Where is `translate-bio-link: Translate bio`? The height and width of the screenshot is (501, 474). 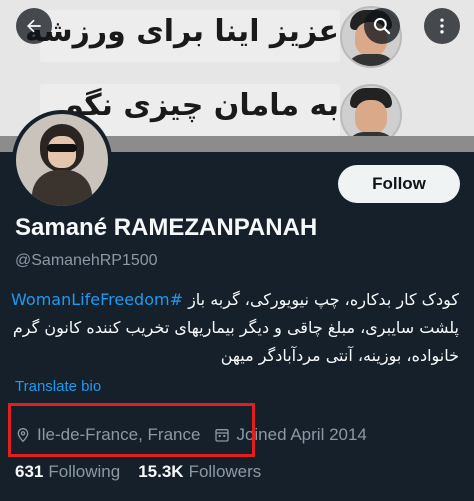
translate-bio-link: Translate bio is located at coordinates (58, 386).